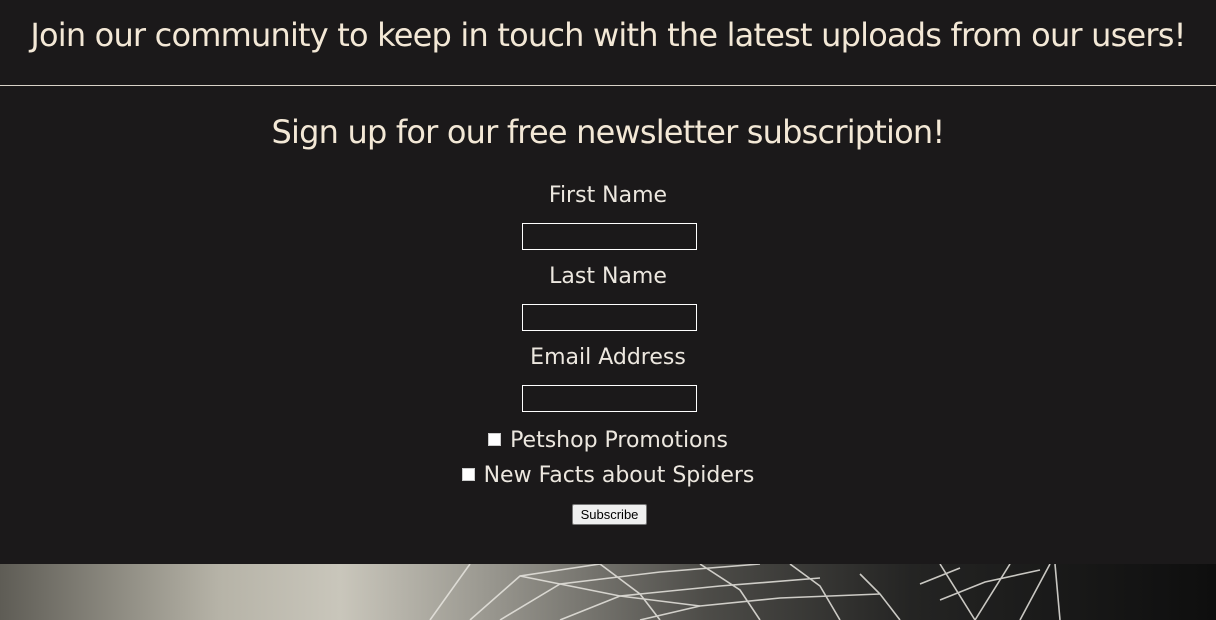  I want to click on petshop-promotions-option: Petshop Promotions, so click(608, 441).